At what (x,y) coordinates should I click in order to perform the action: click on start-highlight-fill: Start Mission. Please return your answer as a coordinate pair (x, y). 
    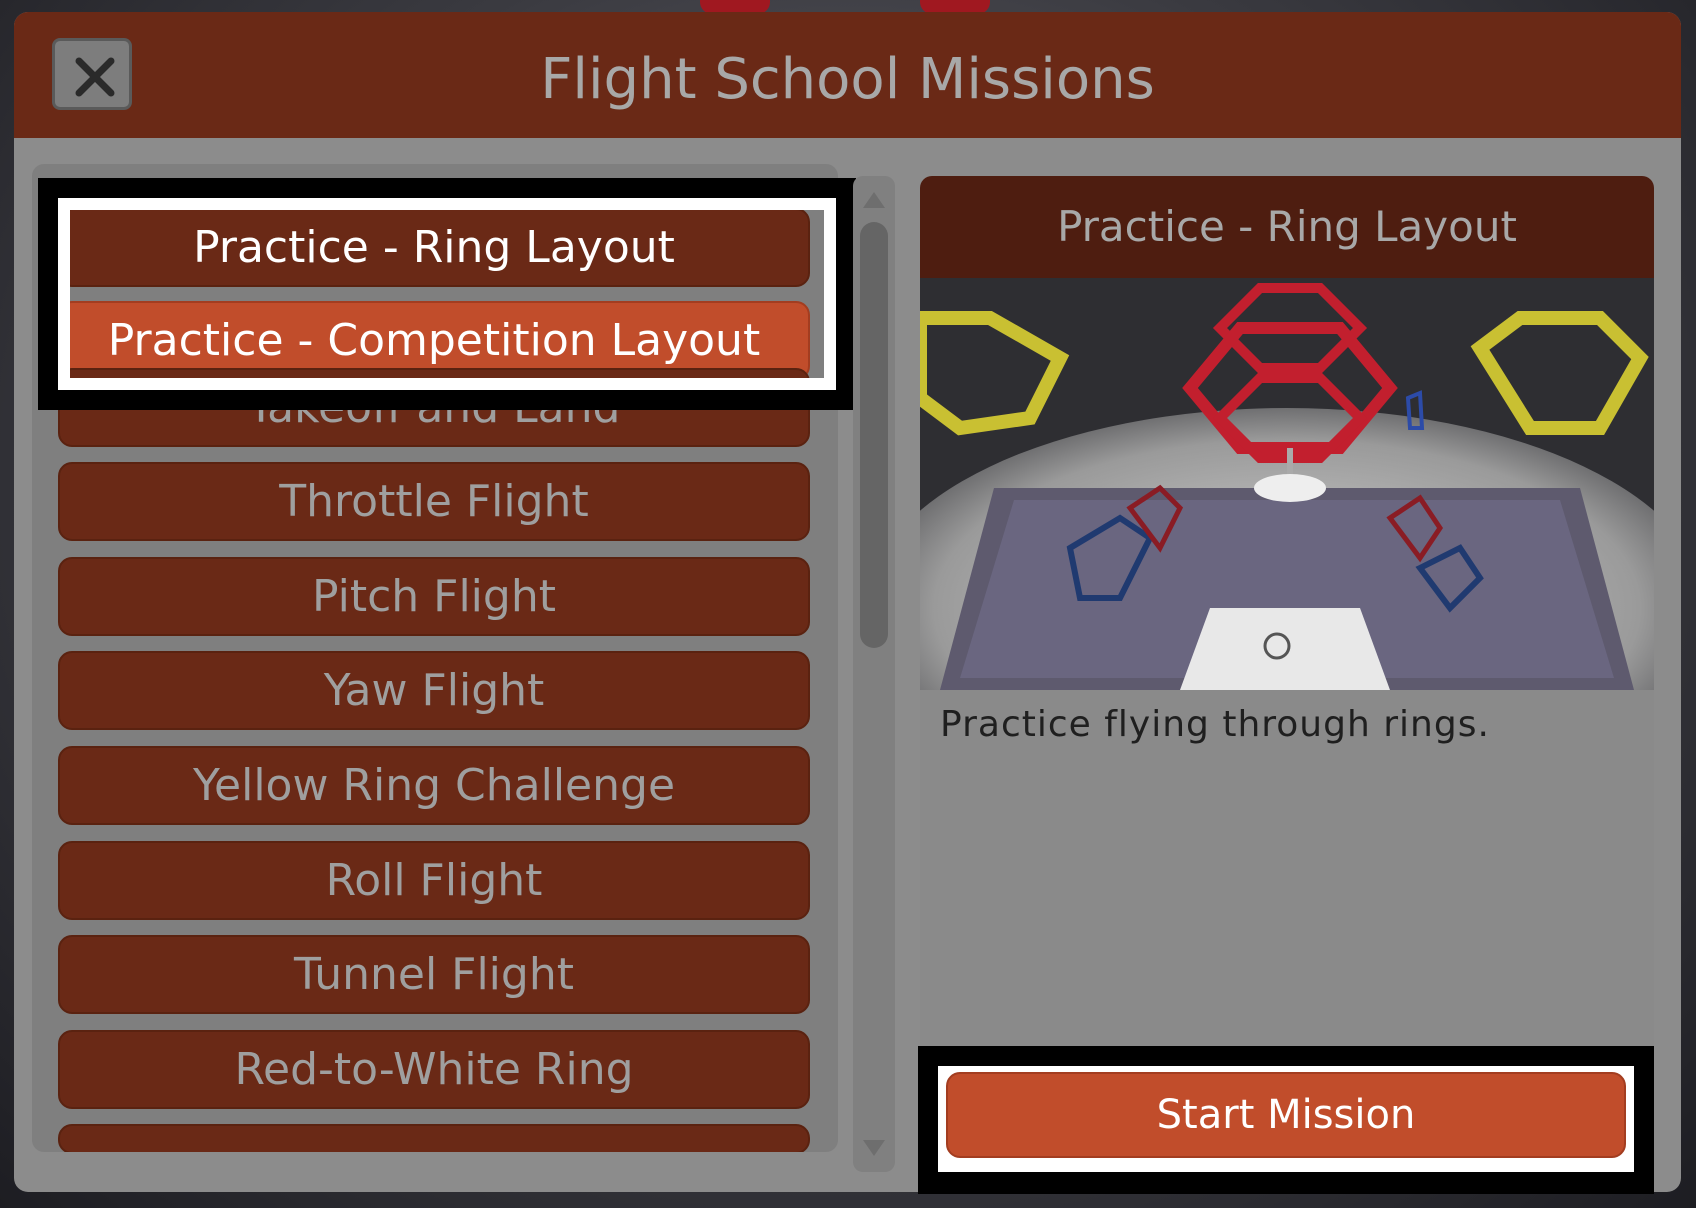
    Looking at the image, I should click on (1286, 1119).